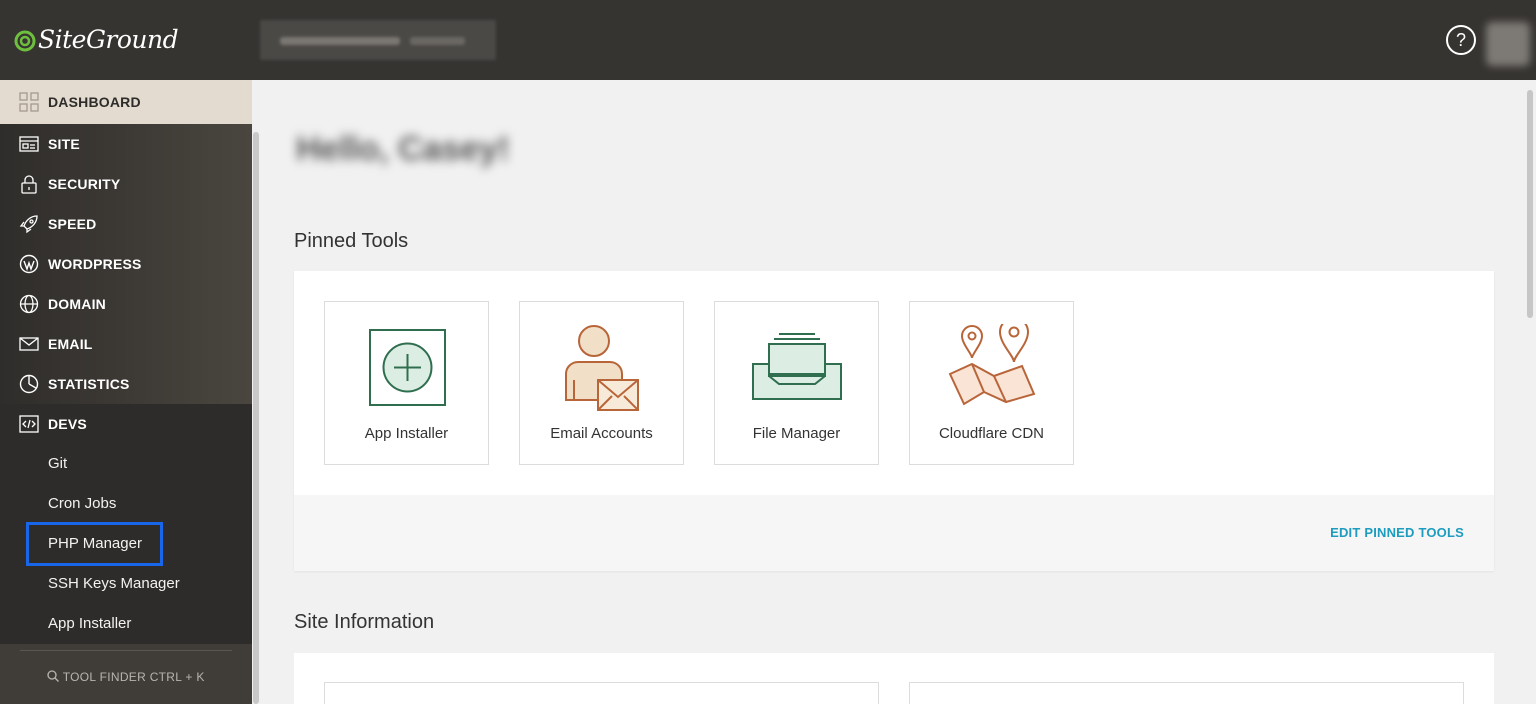  I want to click on file-tray-icon, so click(797, 366).